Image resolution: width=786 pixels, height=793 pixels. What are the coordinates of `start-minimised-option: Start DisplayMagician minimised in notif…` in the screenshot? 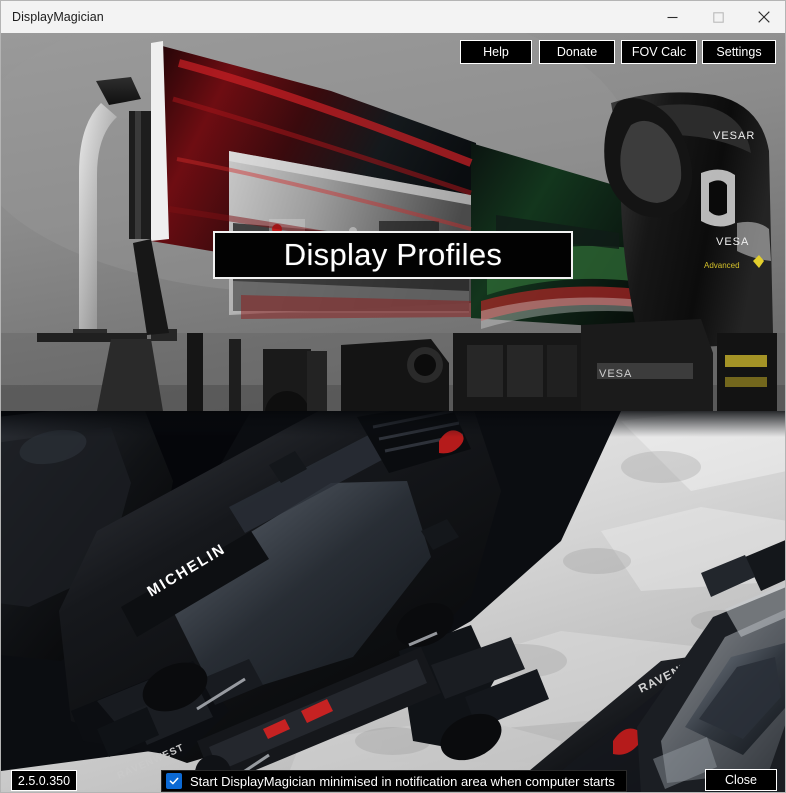 It's located at (394, 781).